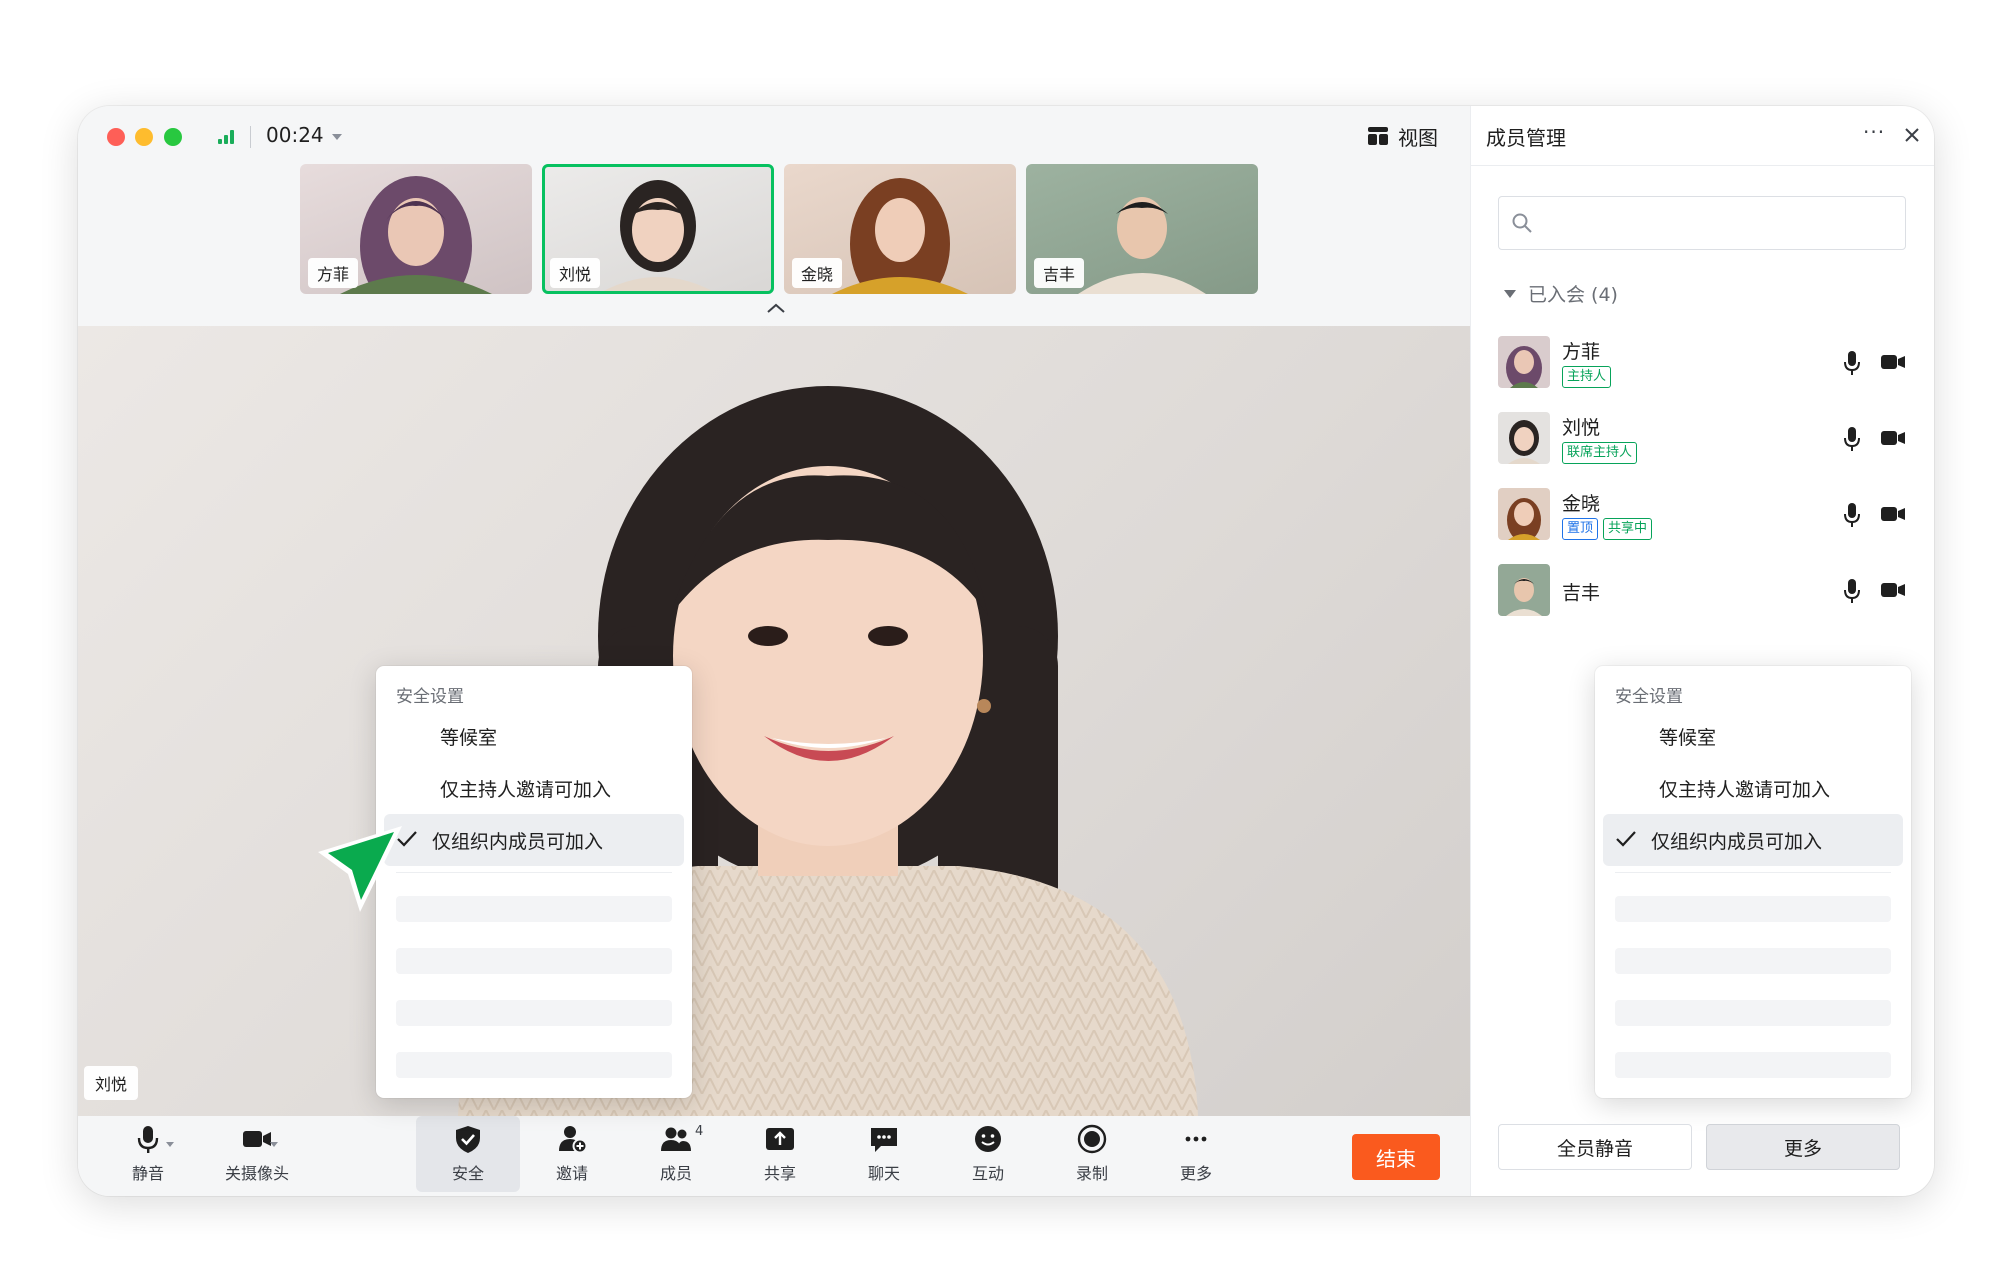 This screenshot has height=1284, width=2000. I want to click on member-row: 方菲 主持人, so click(1703, 364).